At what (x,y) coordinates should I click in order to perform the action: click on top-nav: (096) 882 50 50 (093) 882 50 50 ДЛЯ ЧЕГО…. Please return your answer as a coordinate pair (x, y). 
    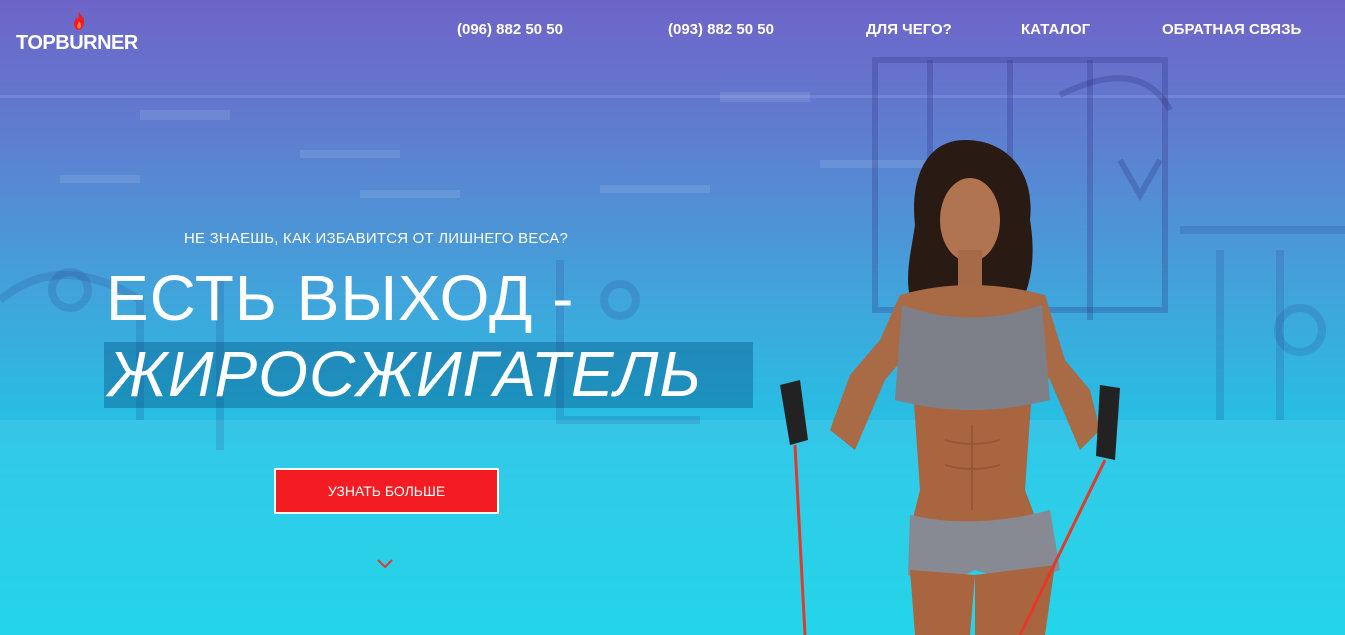
    Looking at the image, I should click on (672, 31).